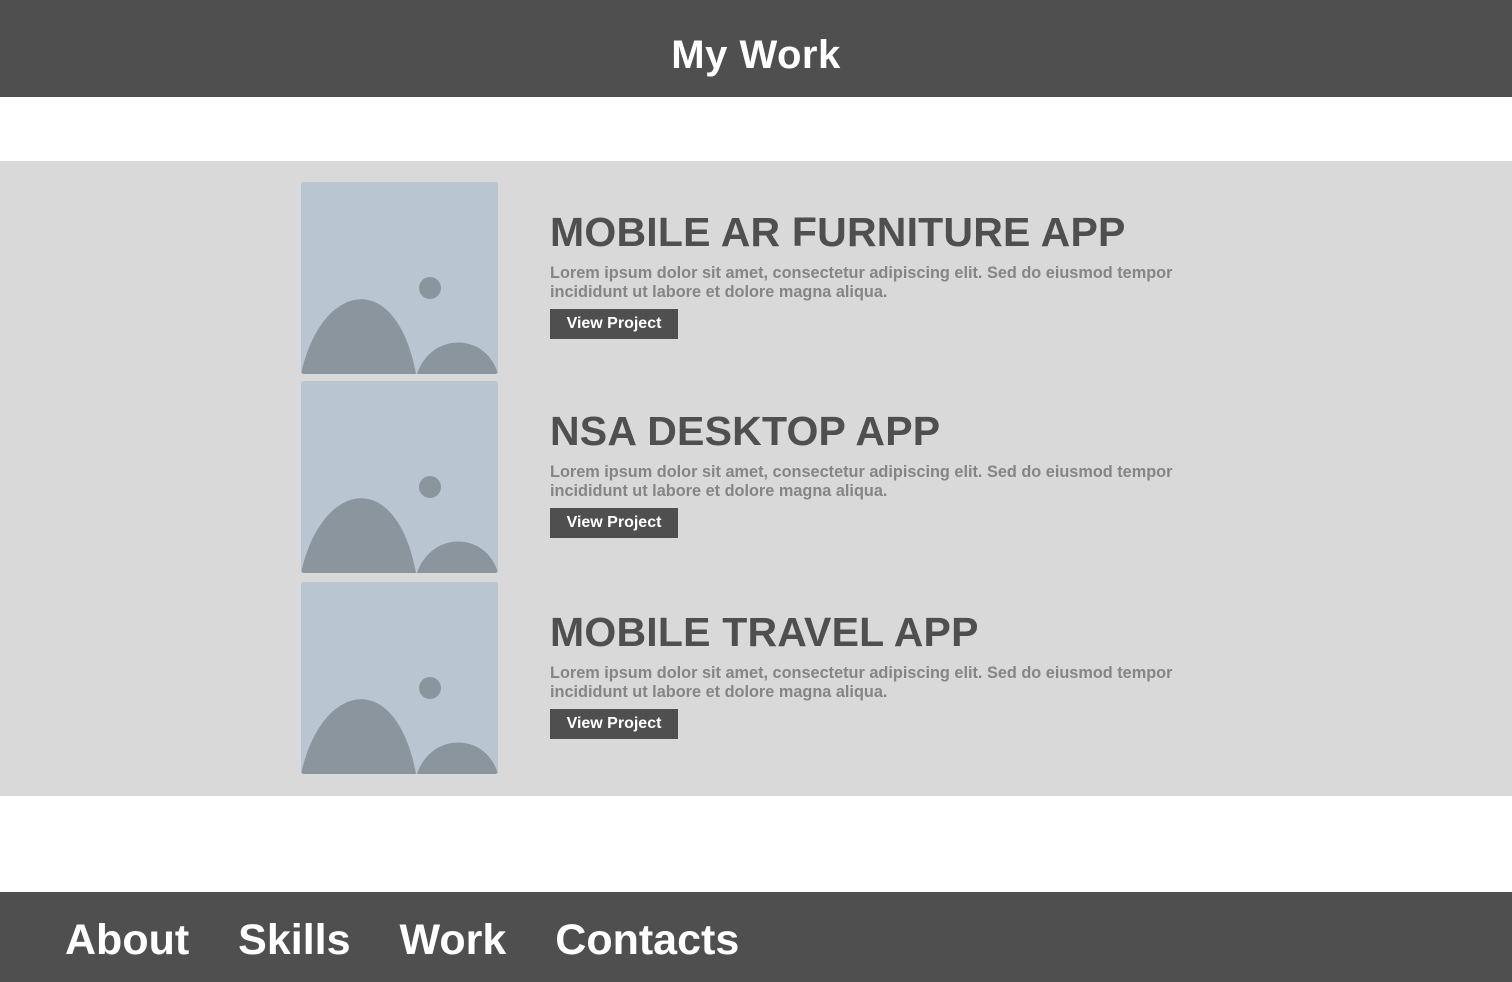 The height and width of the screenshot is (982, 1512). Describe the element at coordinates (838, 232) in the screenshot. I see `project-title: MOBILE AR FURNITURE APP` at that location.